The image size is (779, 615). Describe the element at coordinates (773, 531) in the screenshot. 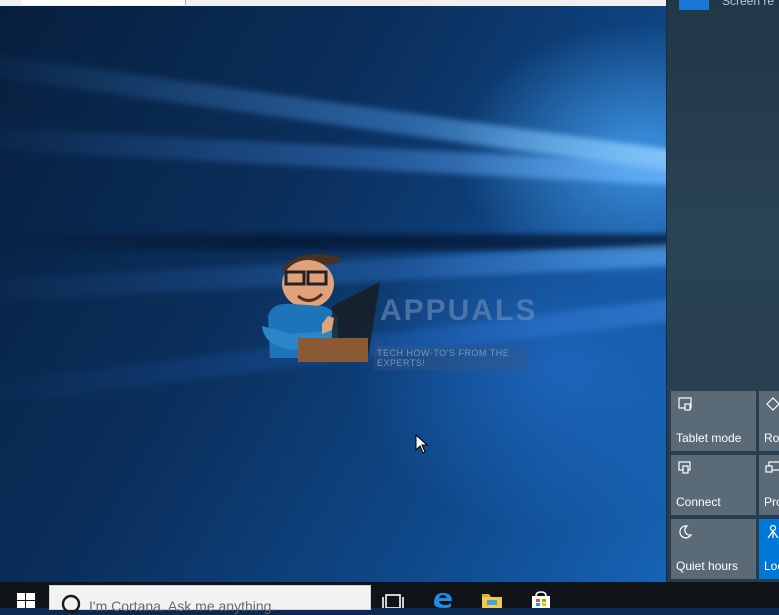

I see `location-icon` at that location.